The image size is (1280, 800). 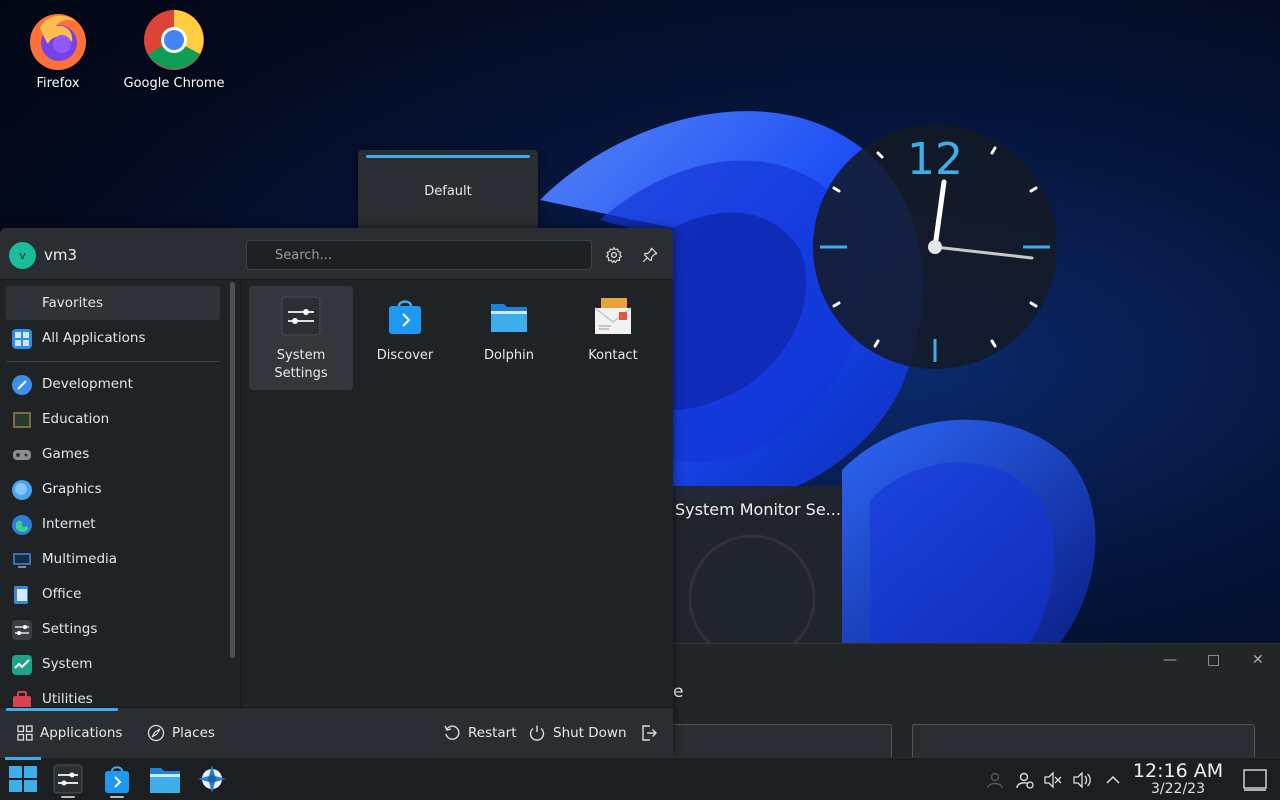 What do you see at coordinates (1178, 771) in the screenshot?
I see `clock-time: 12:16 AM` at bounding box center [1178, 771].